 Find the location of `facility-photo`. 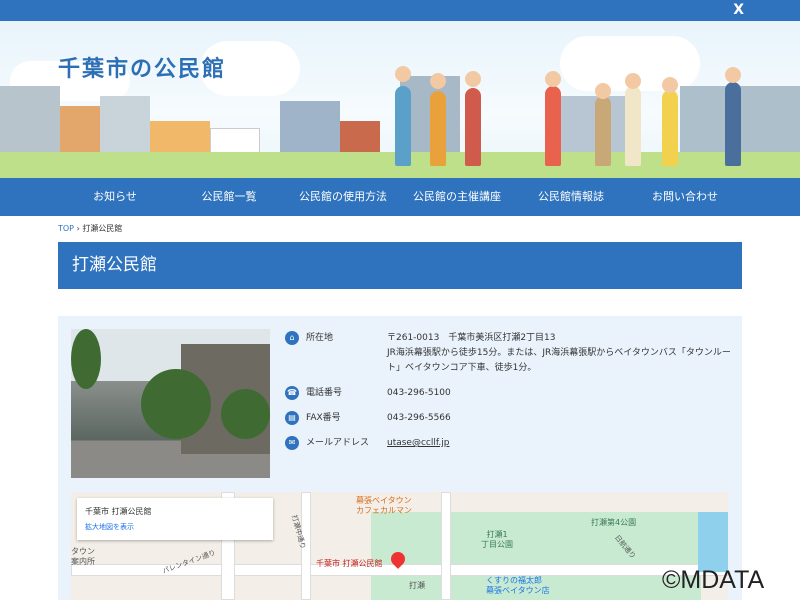

facility-photo is located at coordinates (170, 403).